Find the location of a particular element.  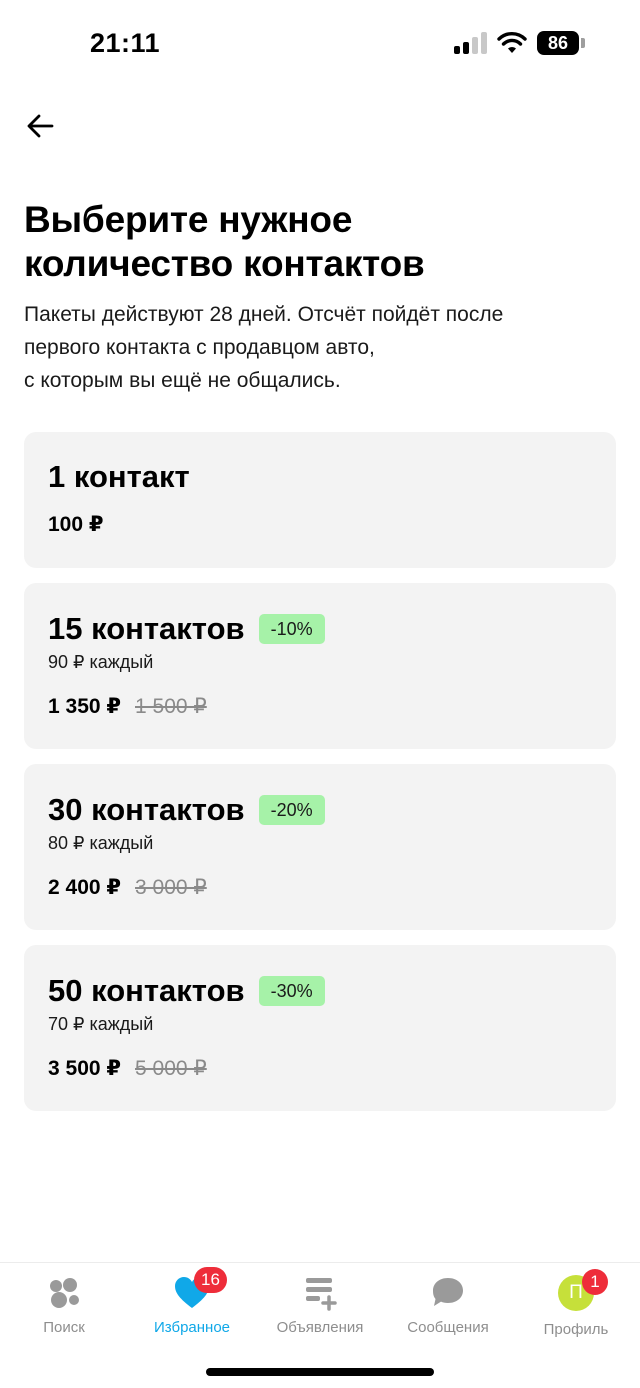

per-contact-price: 90 ₽ каждый is located at coordinates (101, 662).